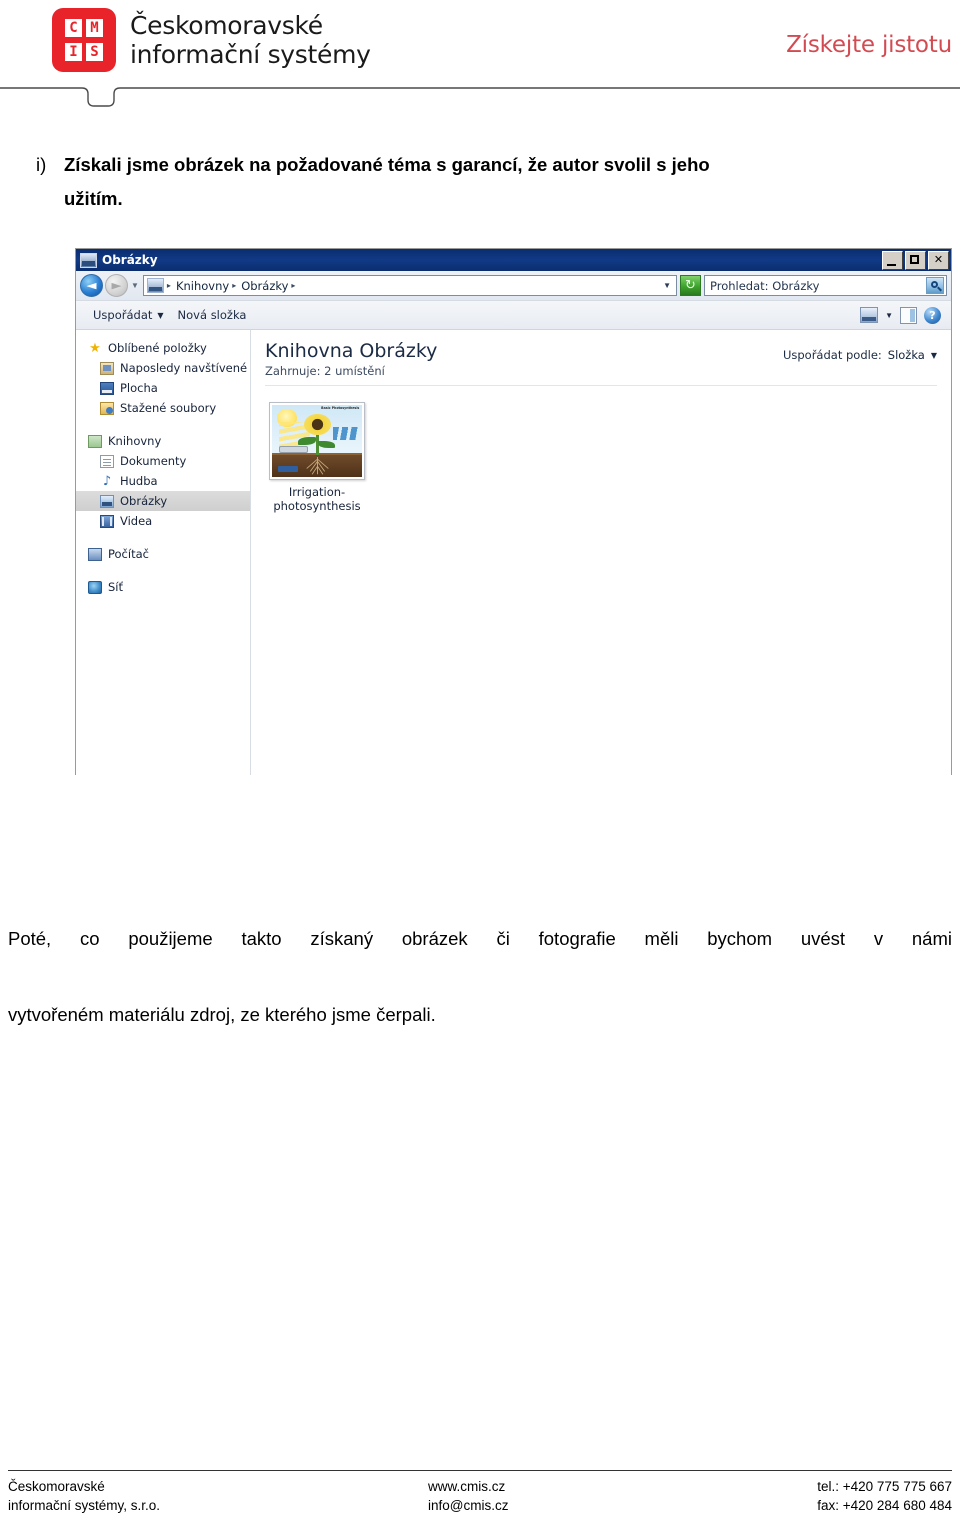 This screenshot has height=1523, width=960. I want to click on logo-letter-s: S, so click(94, 52).